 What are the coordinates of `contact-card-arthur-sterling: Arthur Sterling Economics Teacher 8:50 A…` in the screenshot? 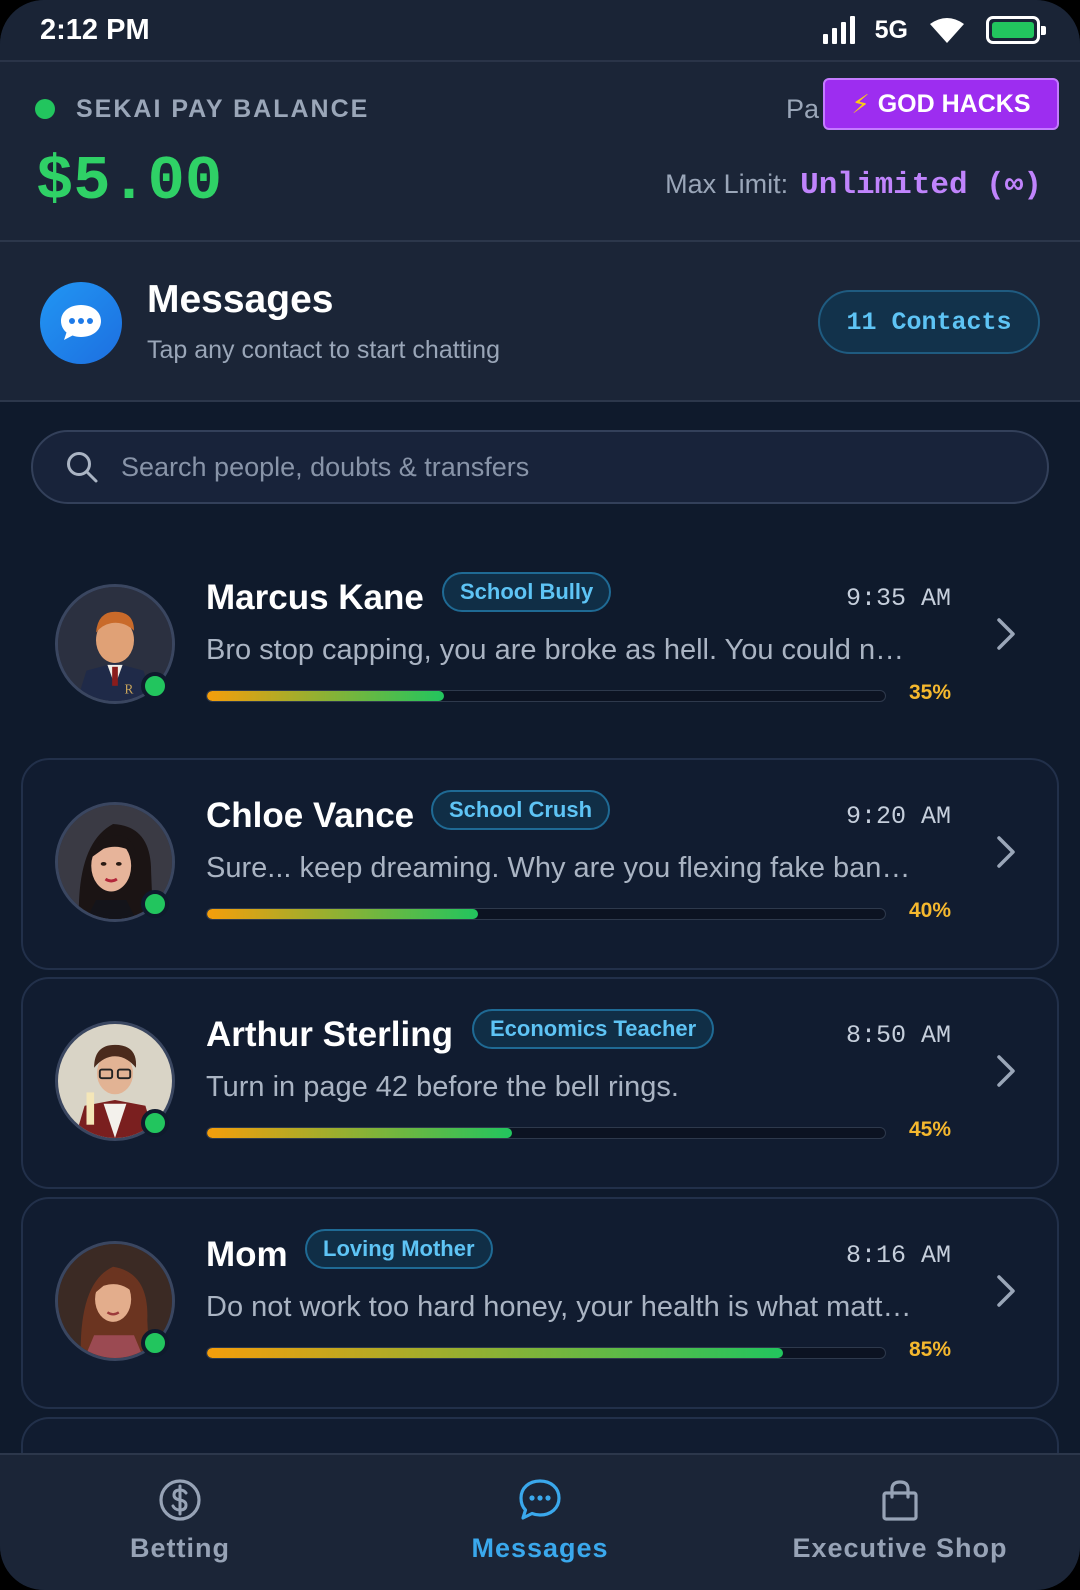 It's located at (540, 1083).